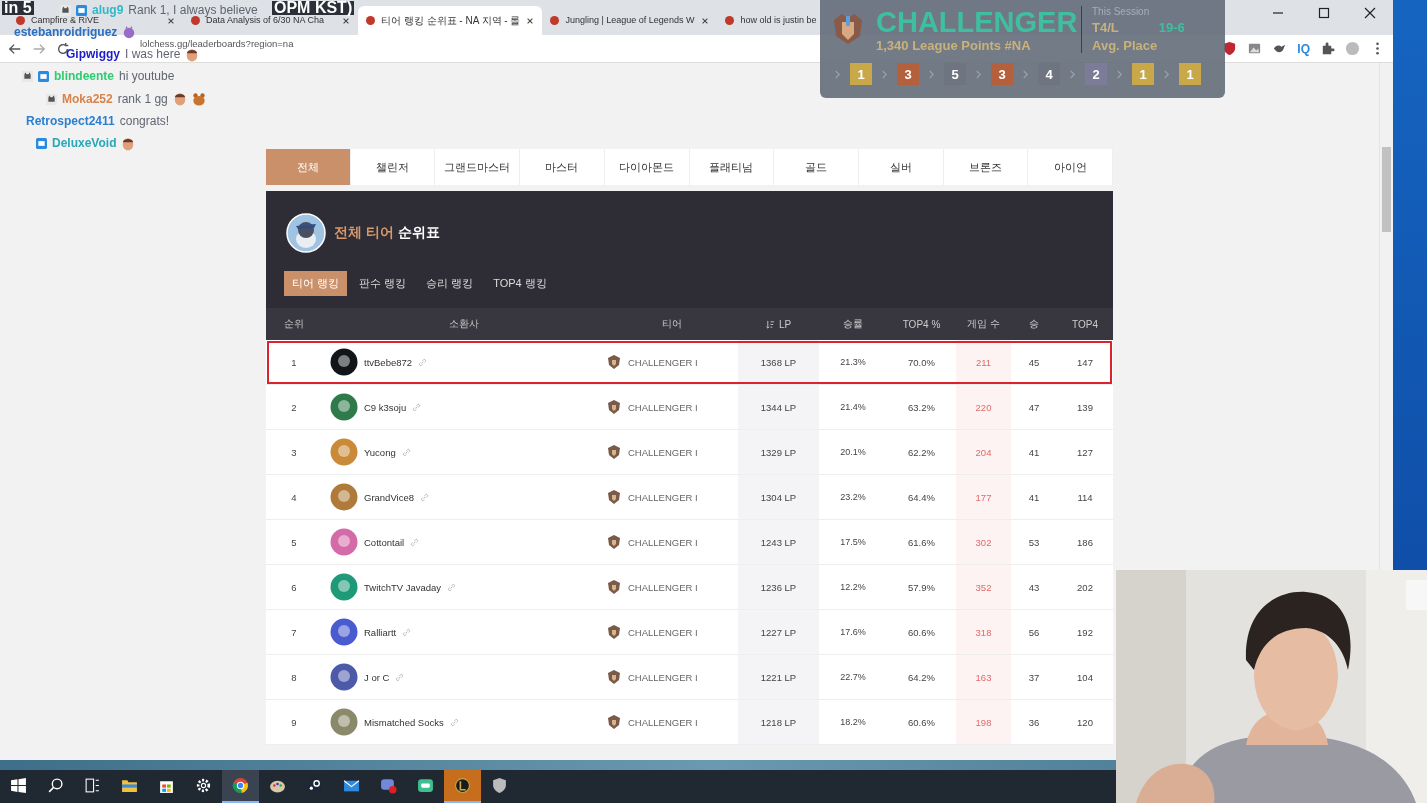 This screenshot has height=803, width=1427. Describe the element at coordinates (1034, 497) in the screenshot. I see `table-cell-text: 41` at that location.